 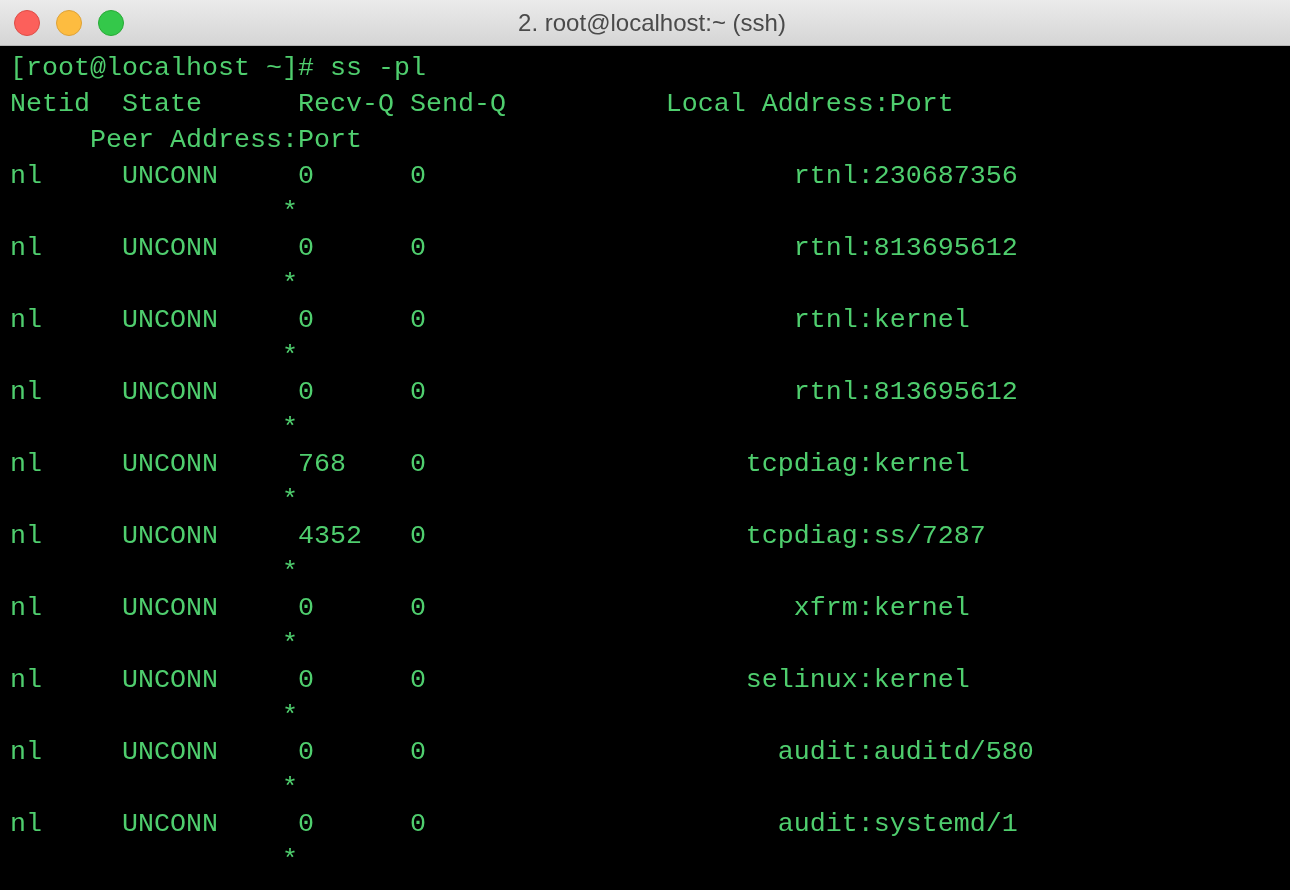 I want to click on command-prompt: [root@localhost ~]# ss -pl, so click(x=218, y=68).